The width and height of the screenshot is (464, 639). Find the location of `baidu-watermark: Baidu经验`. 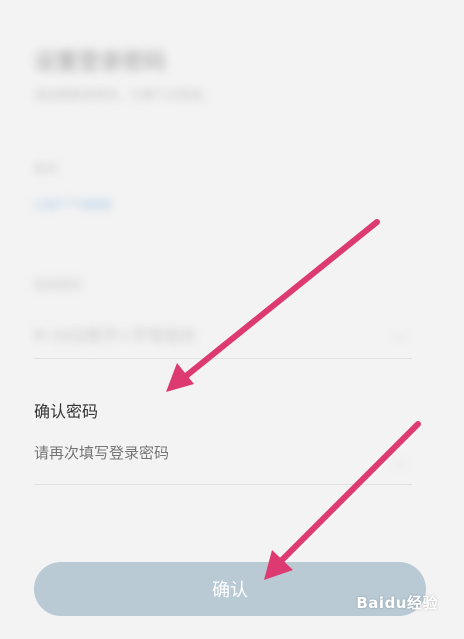

baidu-watermark: Baidu经验 is located at coordinates (397, 602).